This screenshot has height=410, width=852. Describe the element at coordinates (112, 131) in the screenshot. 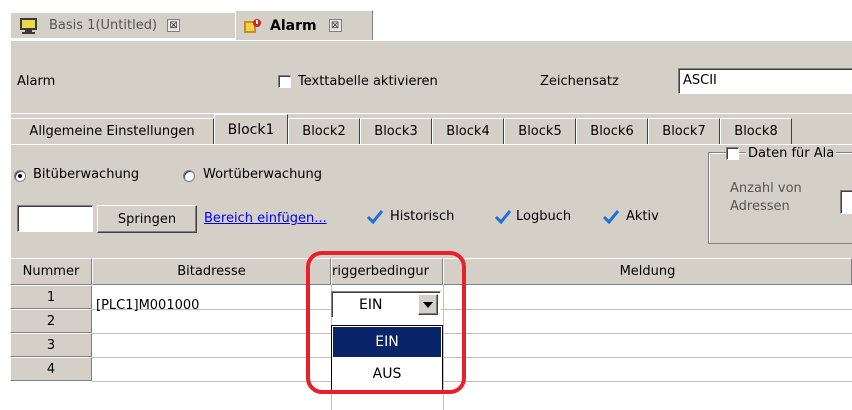

I see `tab-general-settings: Allgemeine Einstellungen` at that location.